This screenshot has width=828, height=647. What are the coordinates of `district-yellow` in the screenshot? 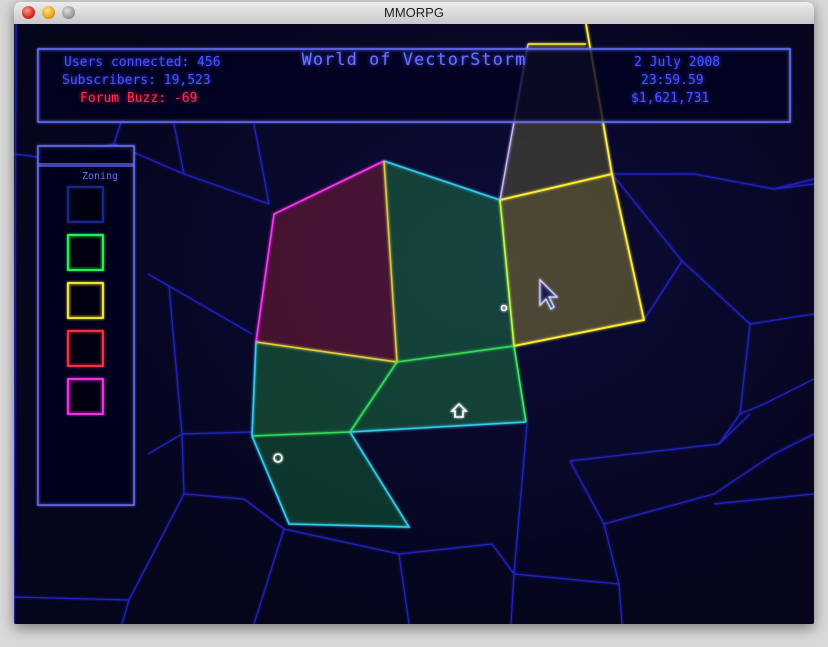 It's located at (572, 260).